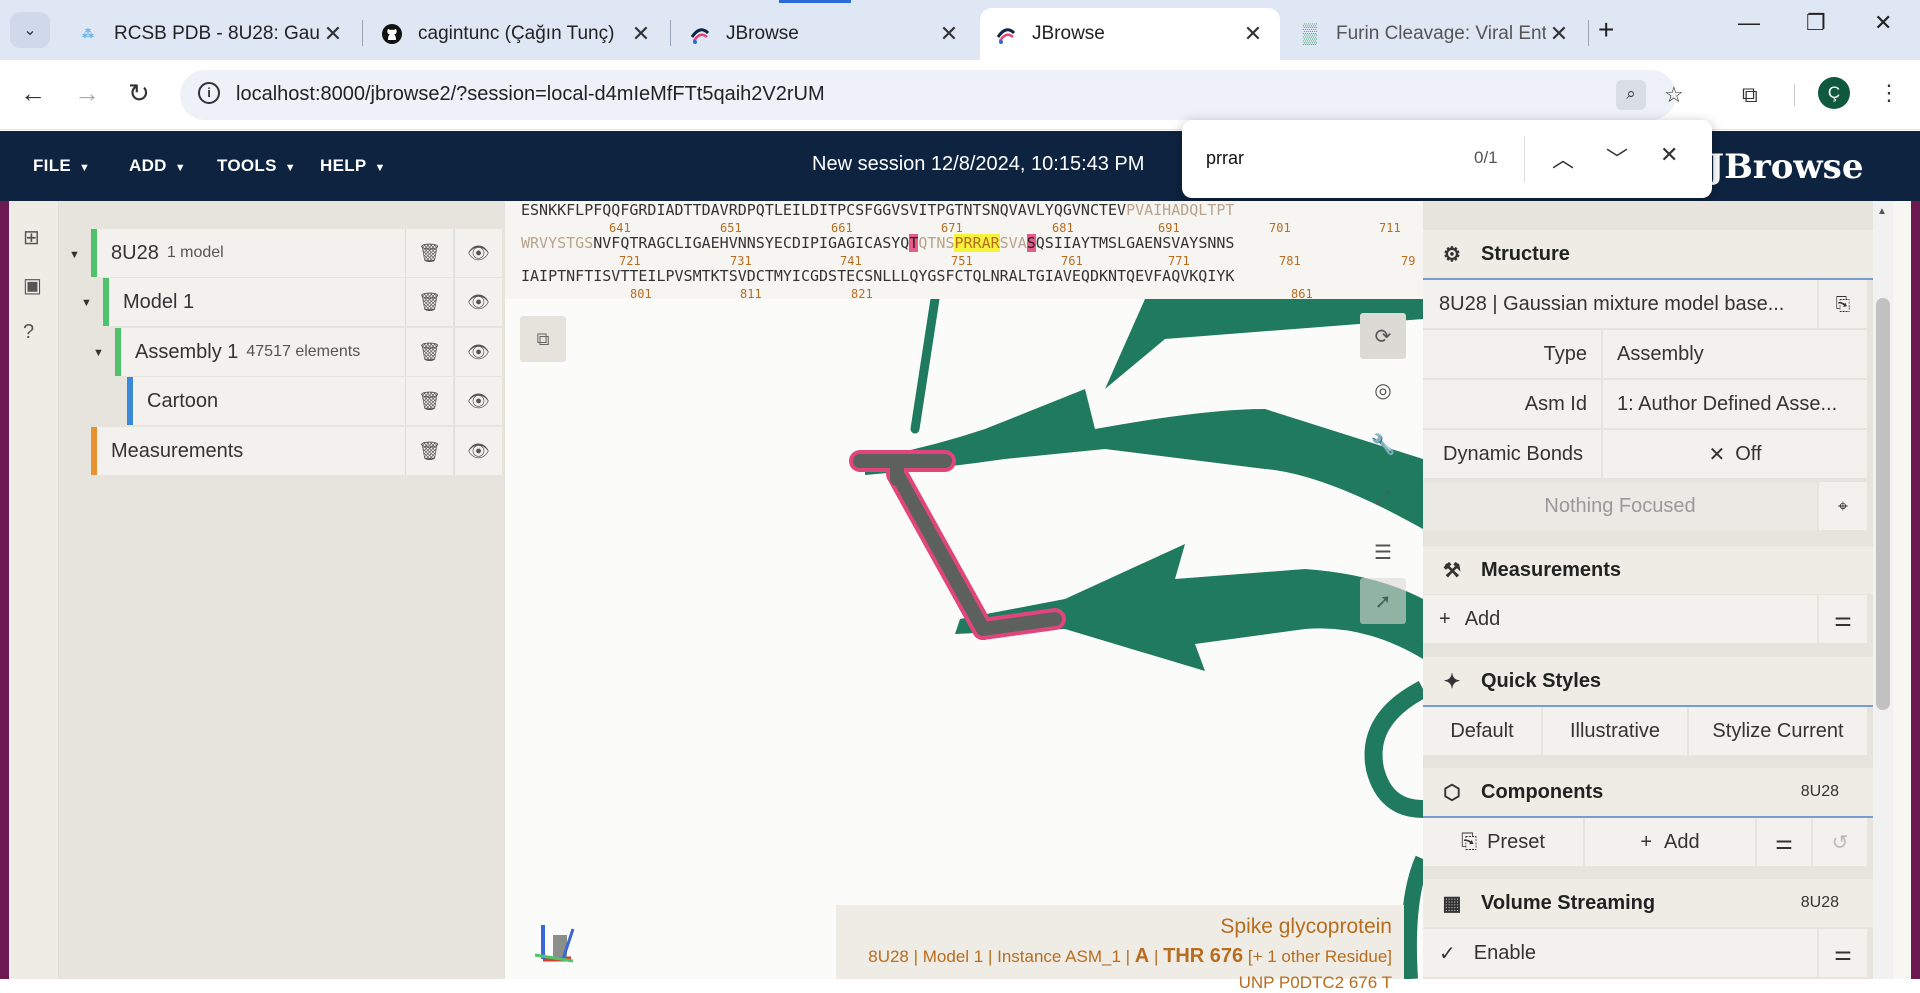 The width and height of the screenshot is (1920, 993). I want to click on bookmark-icon: ⎘, so click(1843, 304).